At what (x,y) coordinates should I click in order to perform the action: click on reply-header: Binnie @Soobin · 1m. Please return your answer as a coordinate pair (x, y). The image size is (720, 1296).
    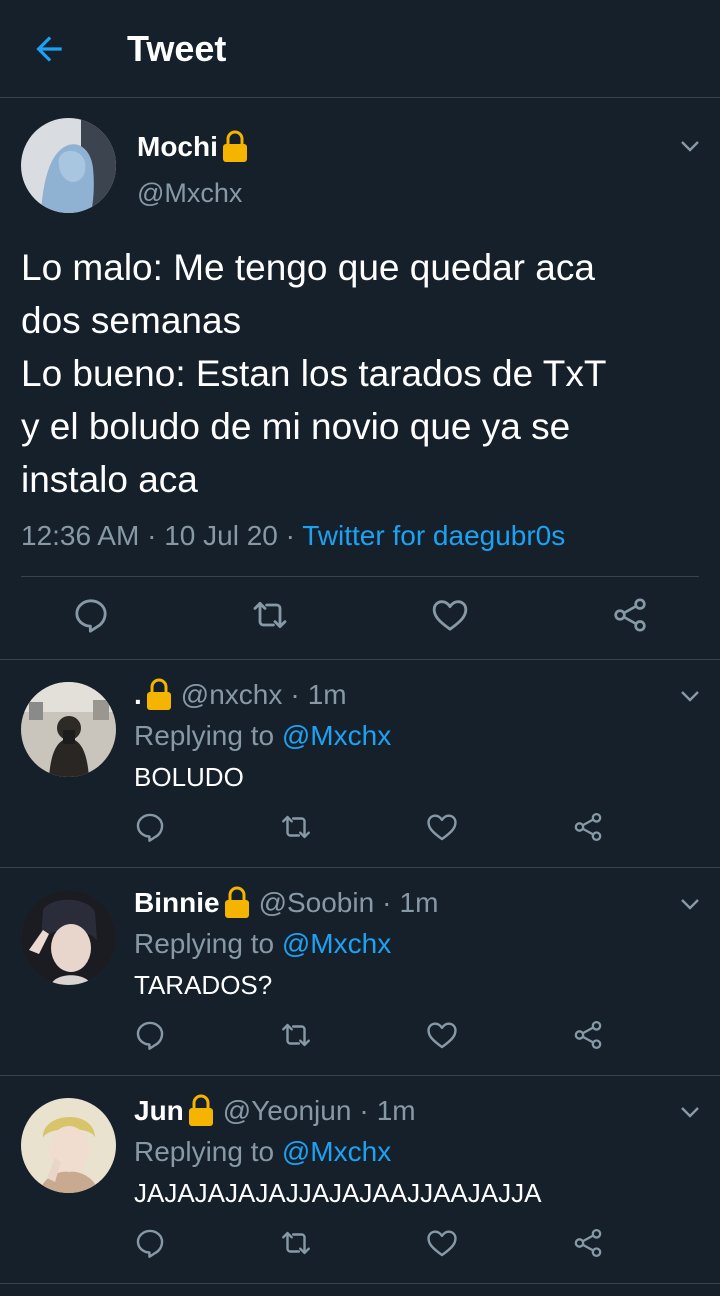
    Looking at the image, I should click on (286, 903).